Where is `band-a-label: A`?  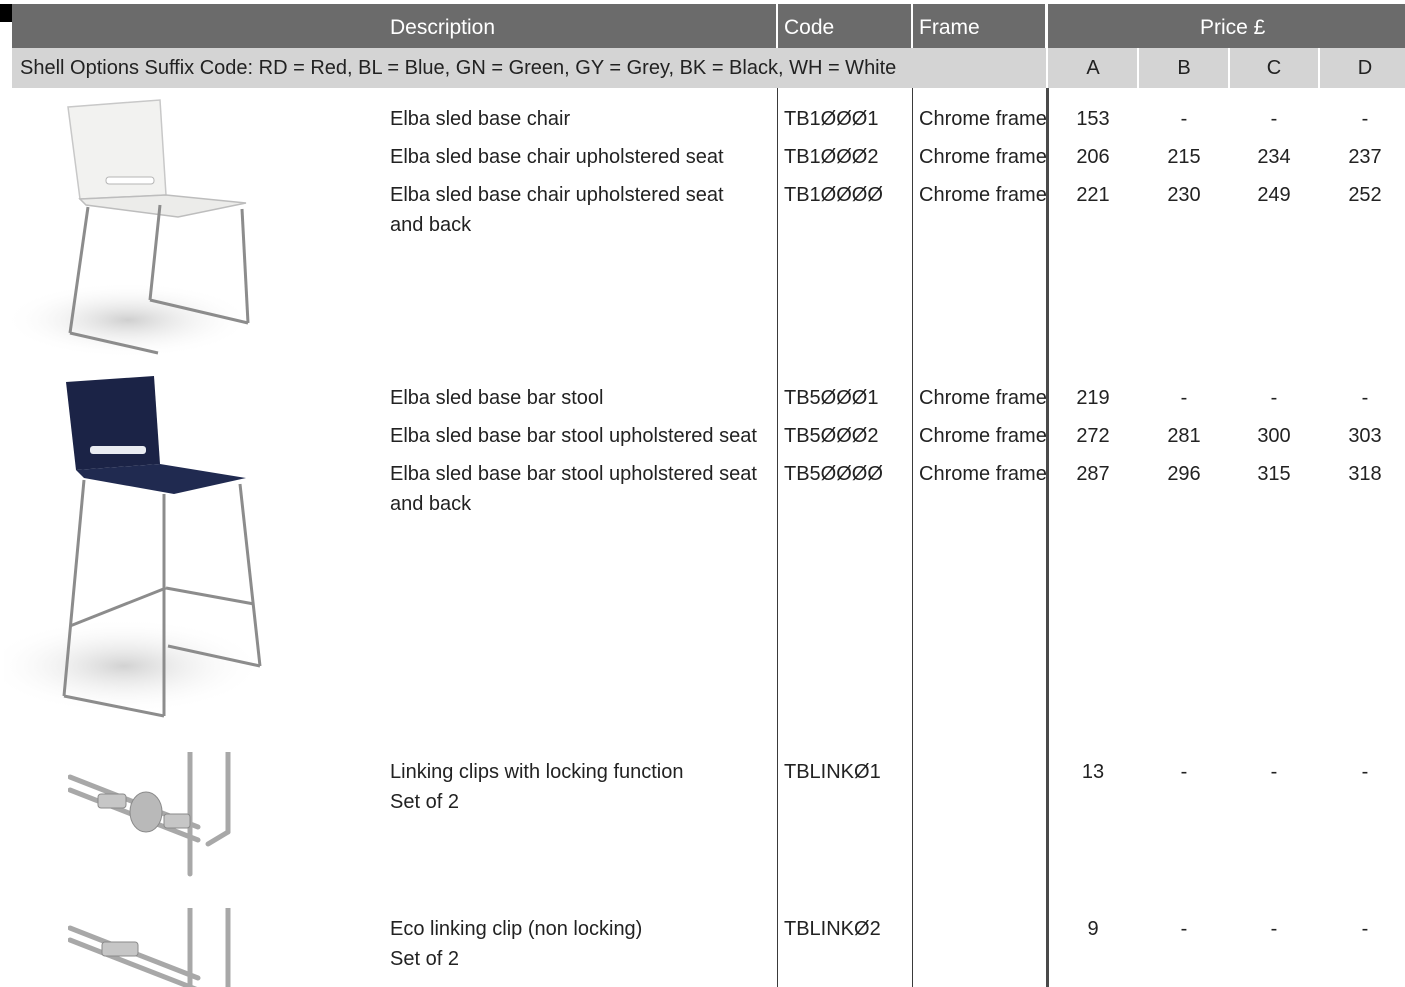 band-a-label: A is located at coordinates (1093, 68).